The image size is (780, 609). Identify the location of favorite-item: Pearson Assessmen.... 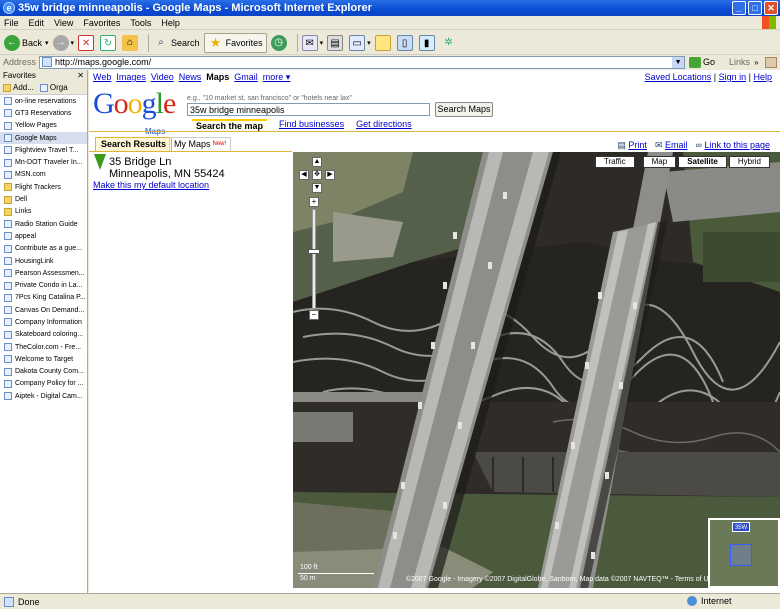
(43, 273).